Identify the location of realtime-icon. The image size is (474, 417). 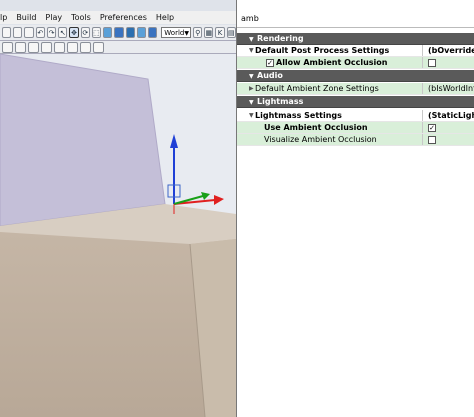
(98, 47).